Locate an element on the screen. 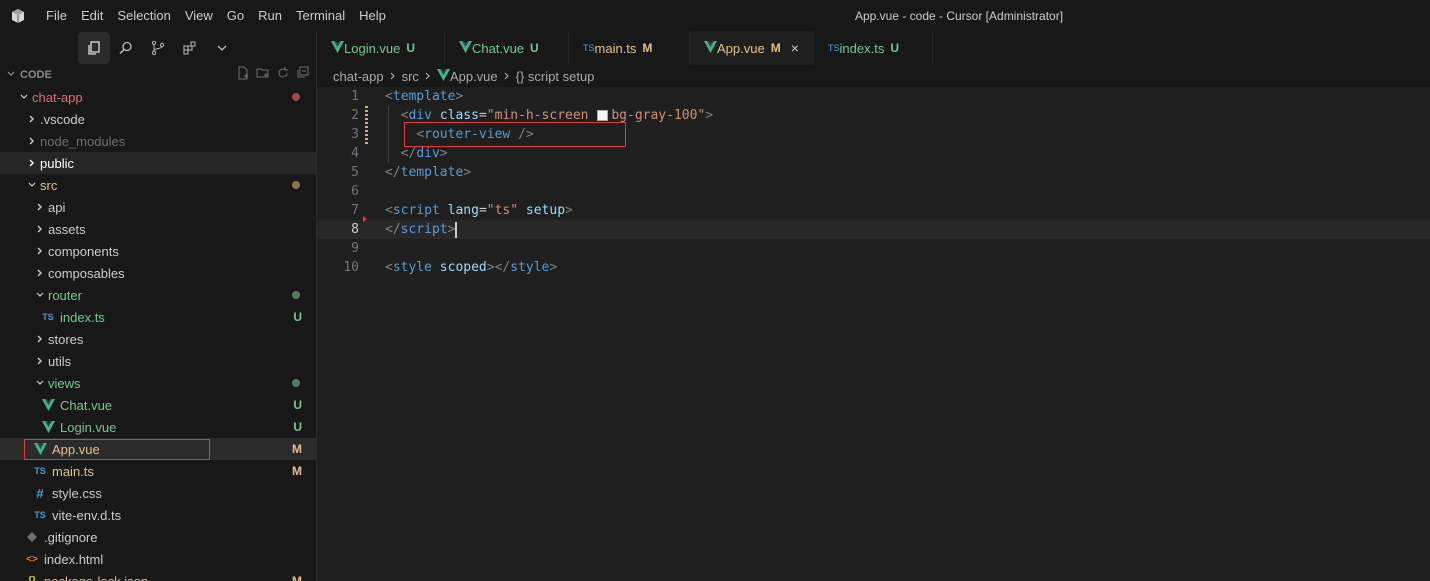 The image size is (1430, 581). section-actions is located at coordinates (273, 74).